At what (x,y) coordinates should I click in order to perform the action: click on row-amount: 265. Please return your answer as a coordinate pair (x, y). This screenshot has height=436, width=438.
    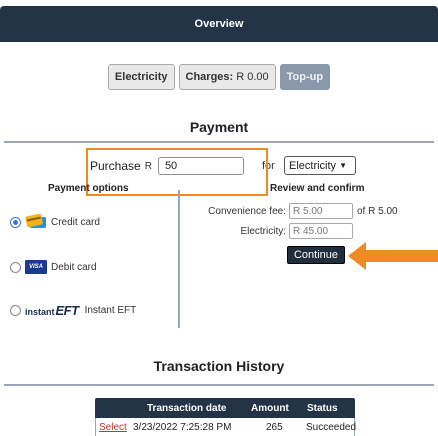
    Looking at the image, I should click on (274, 427).